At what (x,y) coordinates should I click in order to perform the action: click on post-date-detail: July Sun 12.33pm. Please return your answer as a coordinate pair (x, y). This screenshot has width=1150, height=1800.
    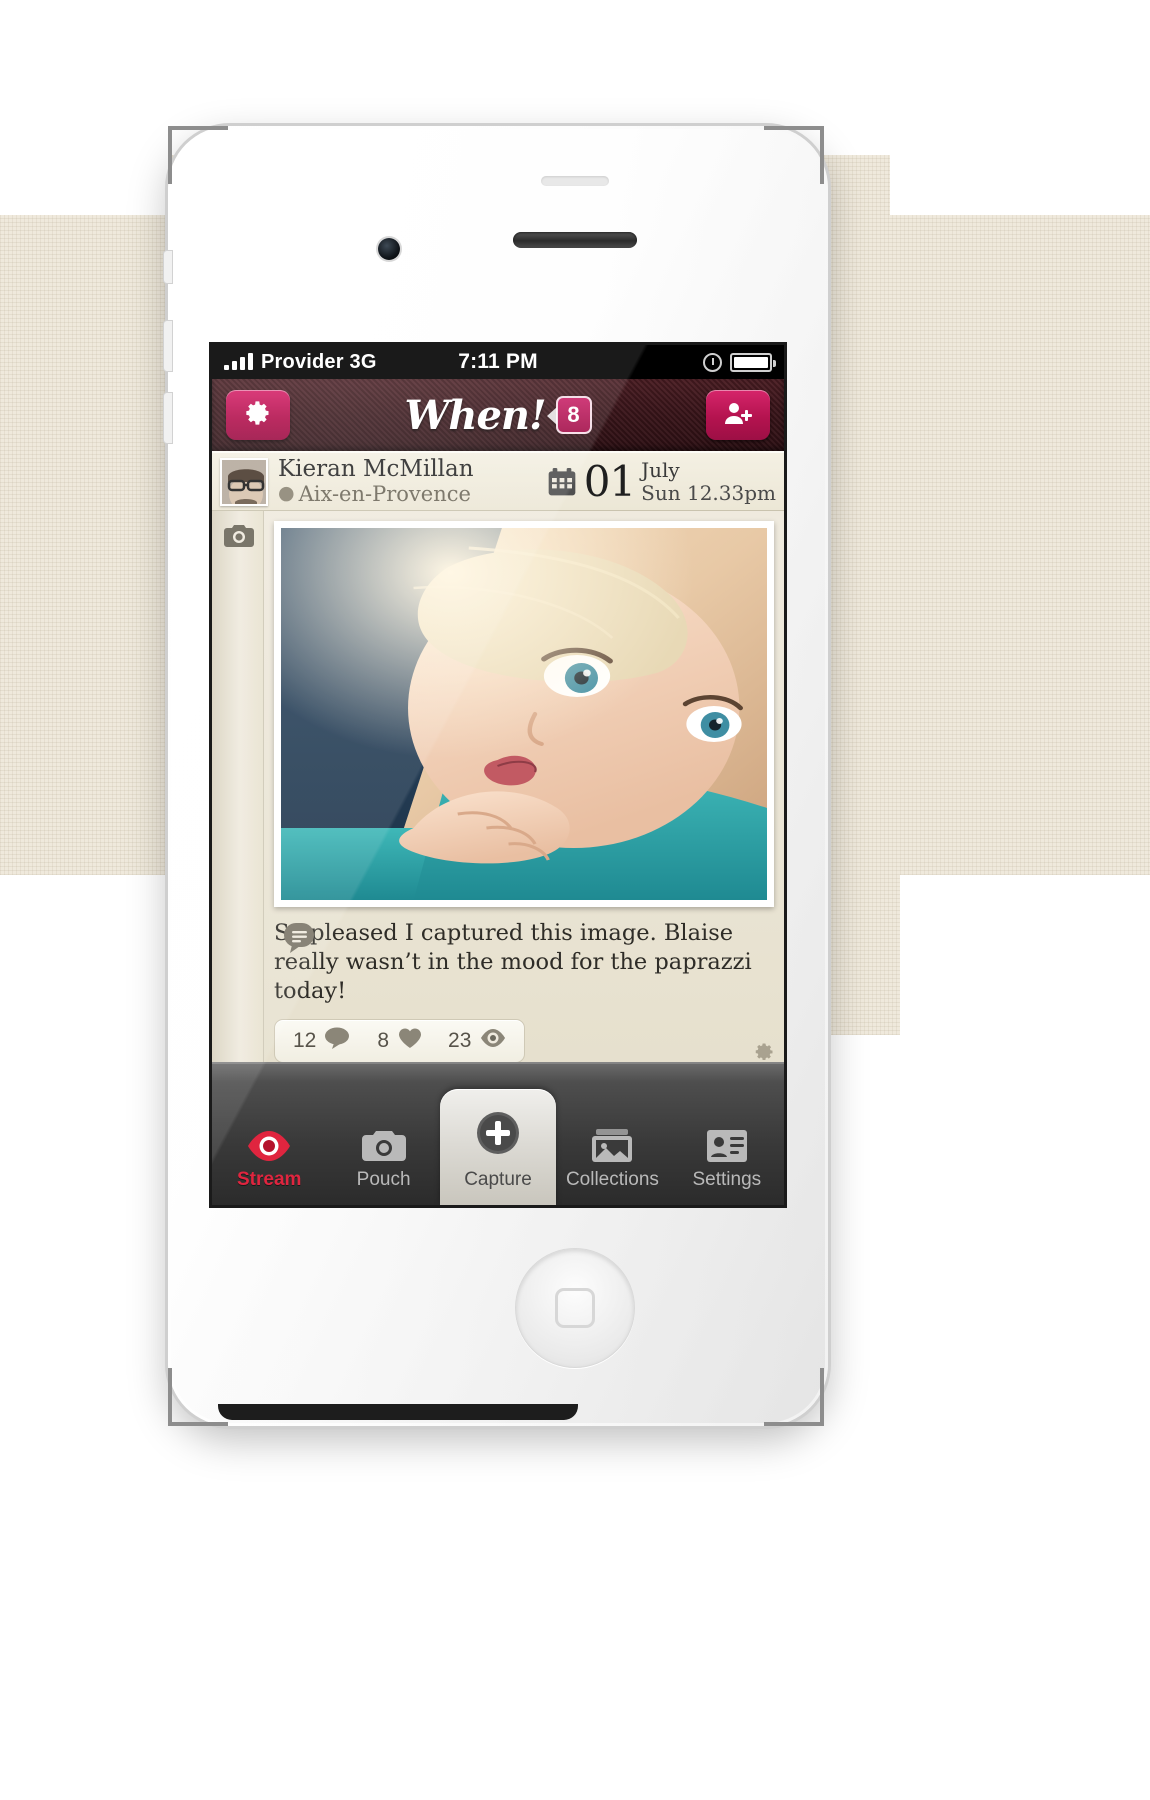
    Looking at the image, I should click on (708, 481).